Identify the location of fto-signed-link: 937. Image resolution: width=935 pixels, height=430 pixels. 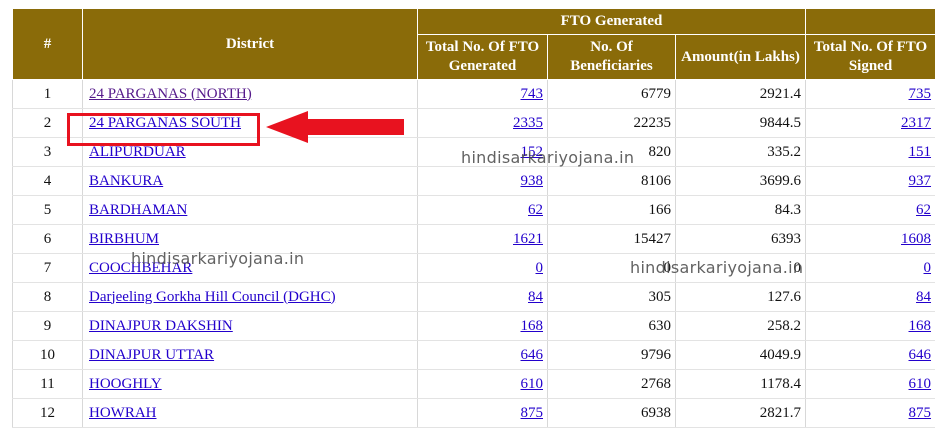
(920, 181).